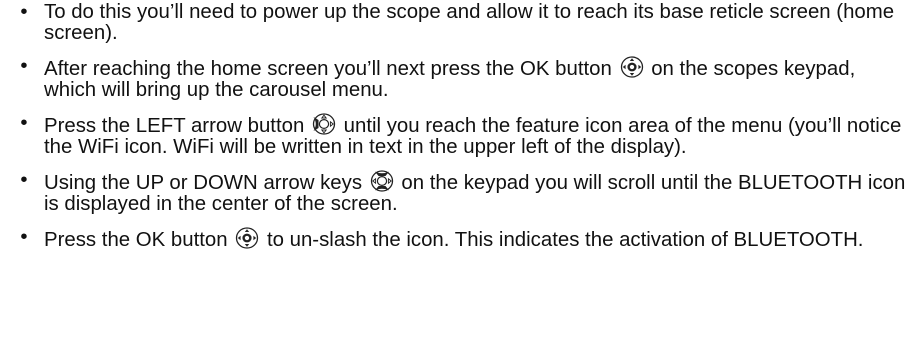 This screenshot has height=357, width=915. I want to click on step-text: Press the OK button, so click(139, 240).